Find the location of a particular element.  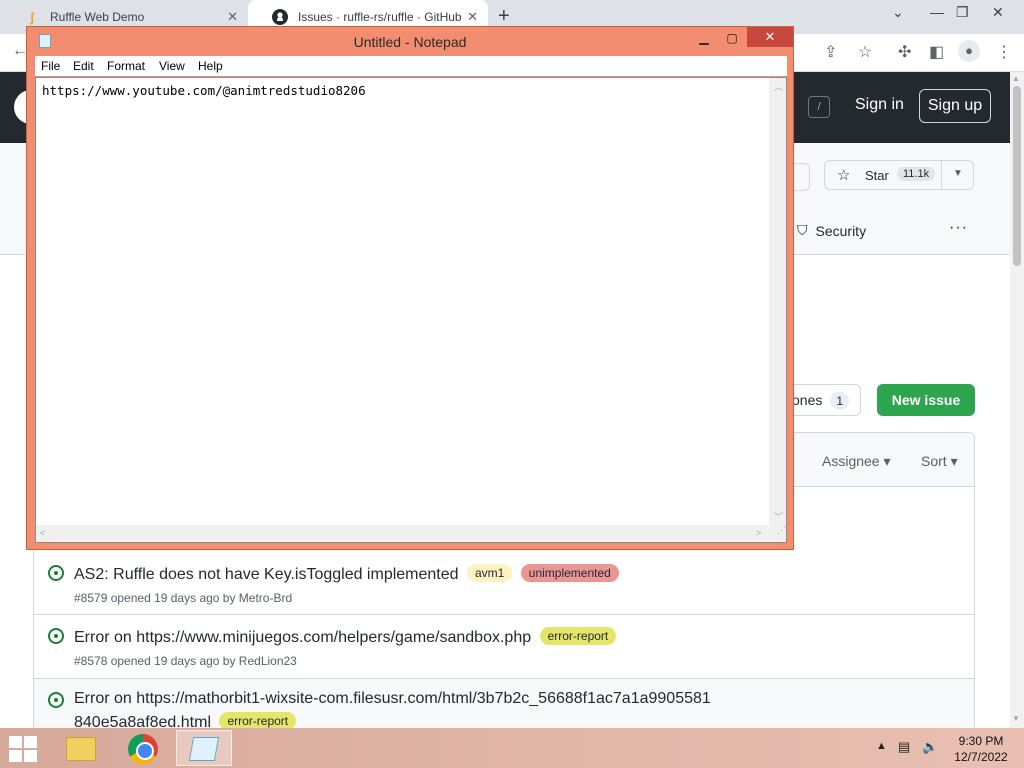

bookmark-star-icon: ☆ is located at coordinates (865, 52).